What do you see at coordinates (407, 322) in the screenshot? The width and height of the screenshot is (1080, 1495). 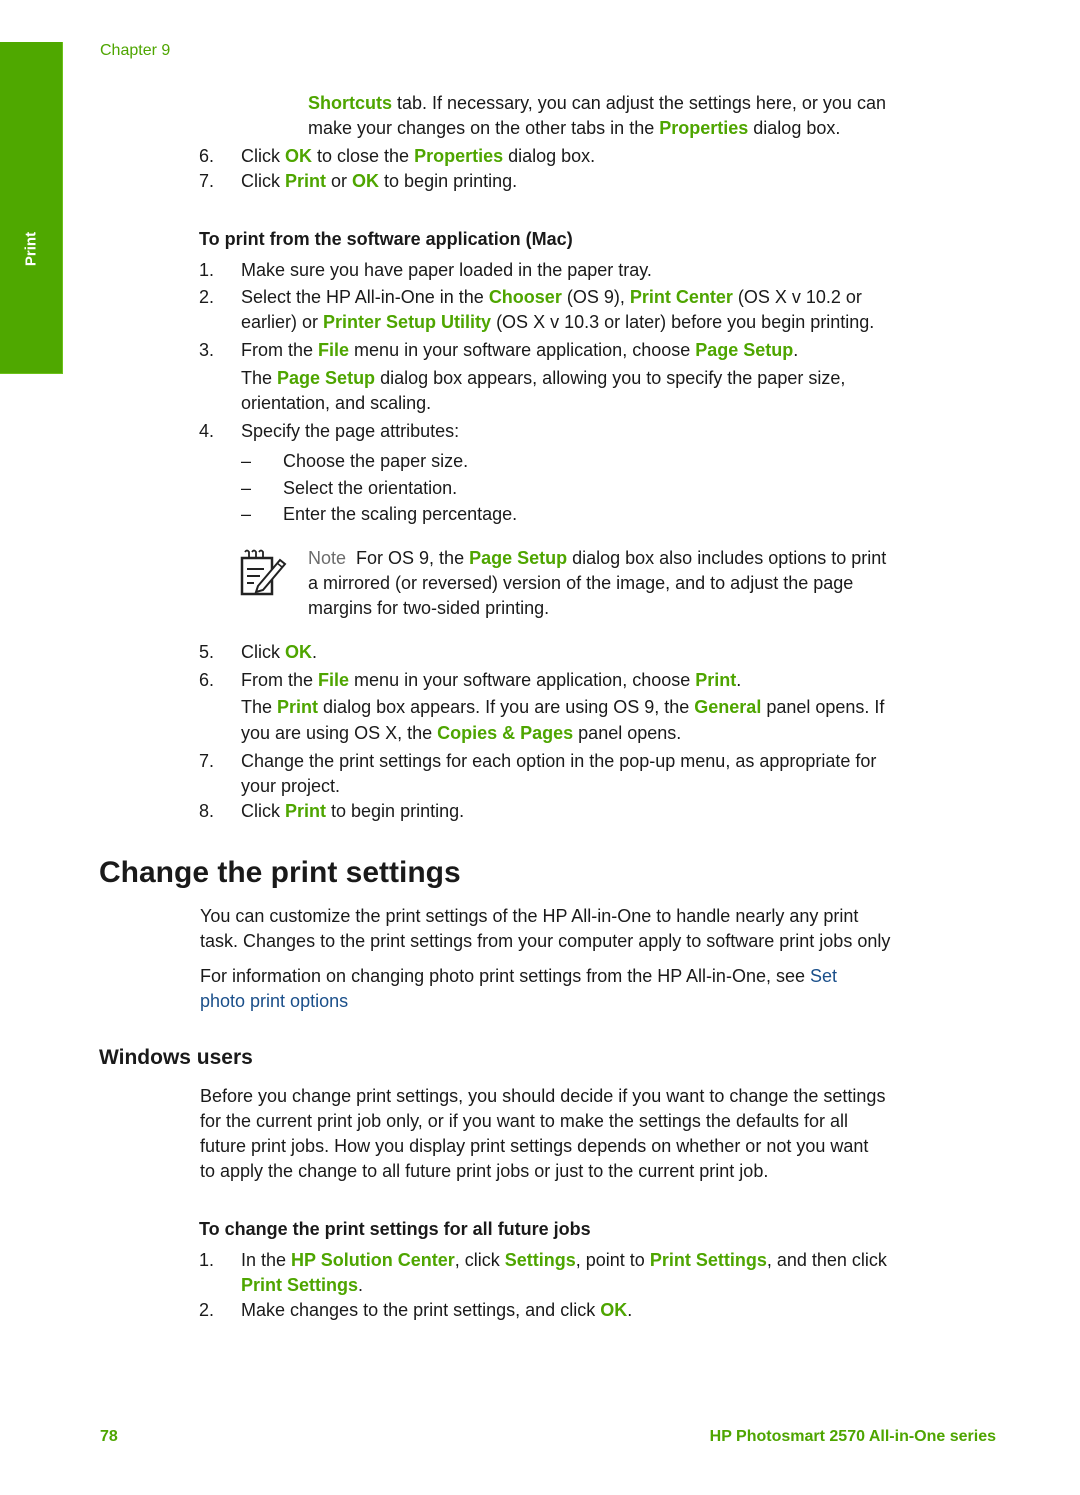 I see `ui-term-printer-setup-utility: Printer Setup Utility` at bounding box center [407, 322].